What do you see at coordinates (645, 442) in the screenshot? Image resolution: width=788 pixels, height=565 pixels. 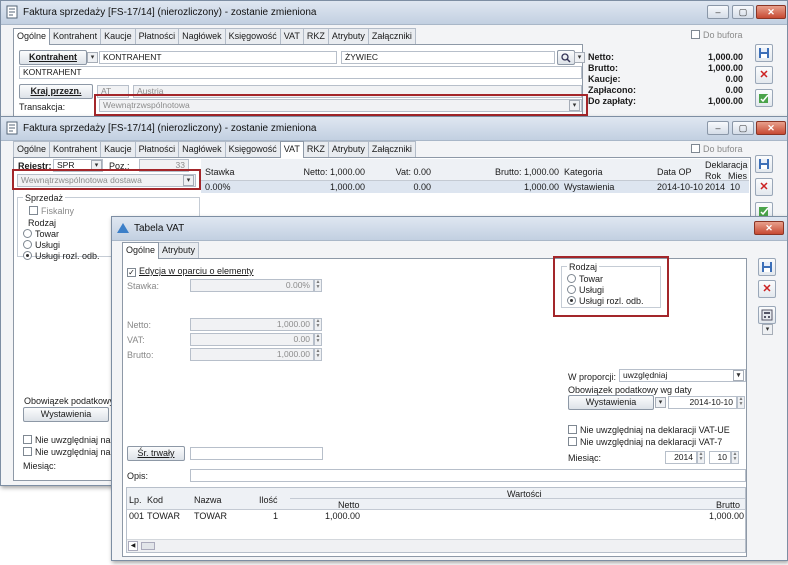 I see `nie-uwzgl-7-checkbox: Nie uwzględniaj na deklaracji VAT-7` at bounding box center [645, 442].